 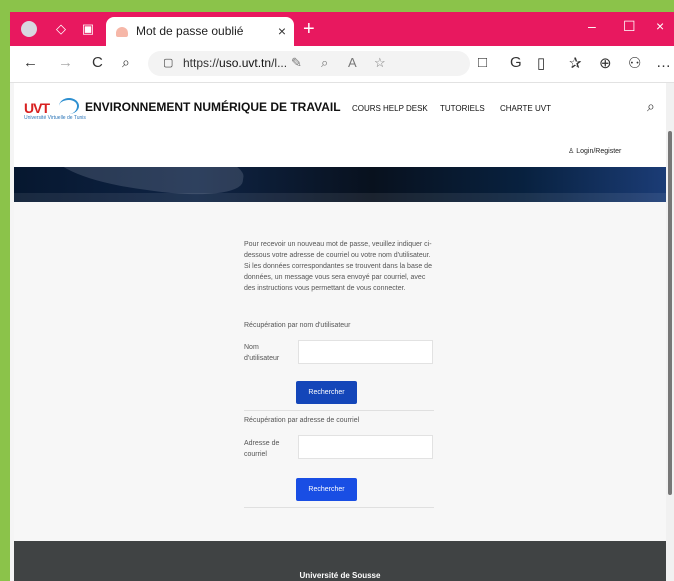 I want to click on site-title: ENVIRONNEMENT NUMÉRIQUE DE TRAVAIL, so click(x=213, y=107).